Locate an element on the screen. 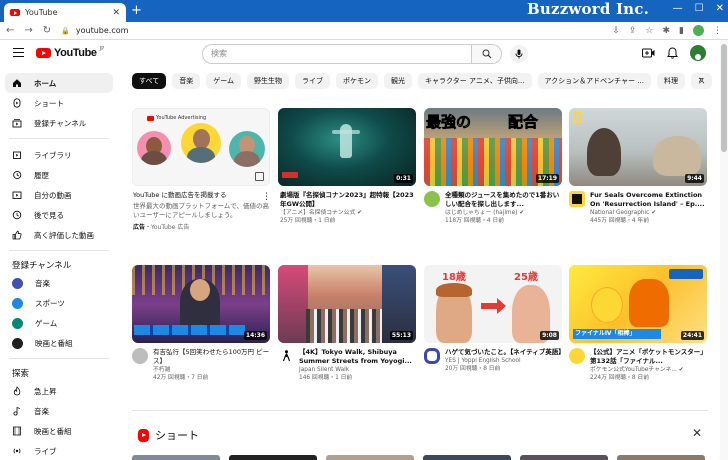  video-thumbnail: 最強の 配合 17:19 is located at coordinates (493, 147).